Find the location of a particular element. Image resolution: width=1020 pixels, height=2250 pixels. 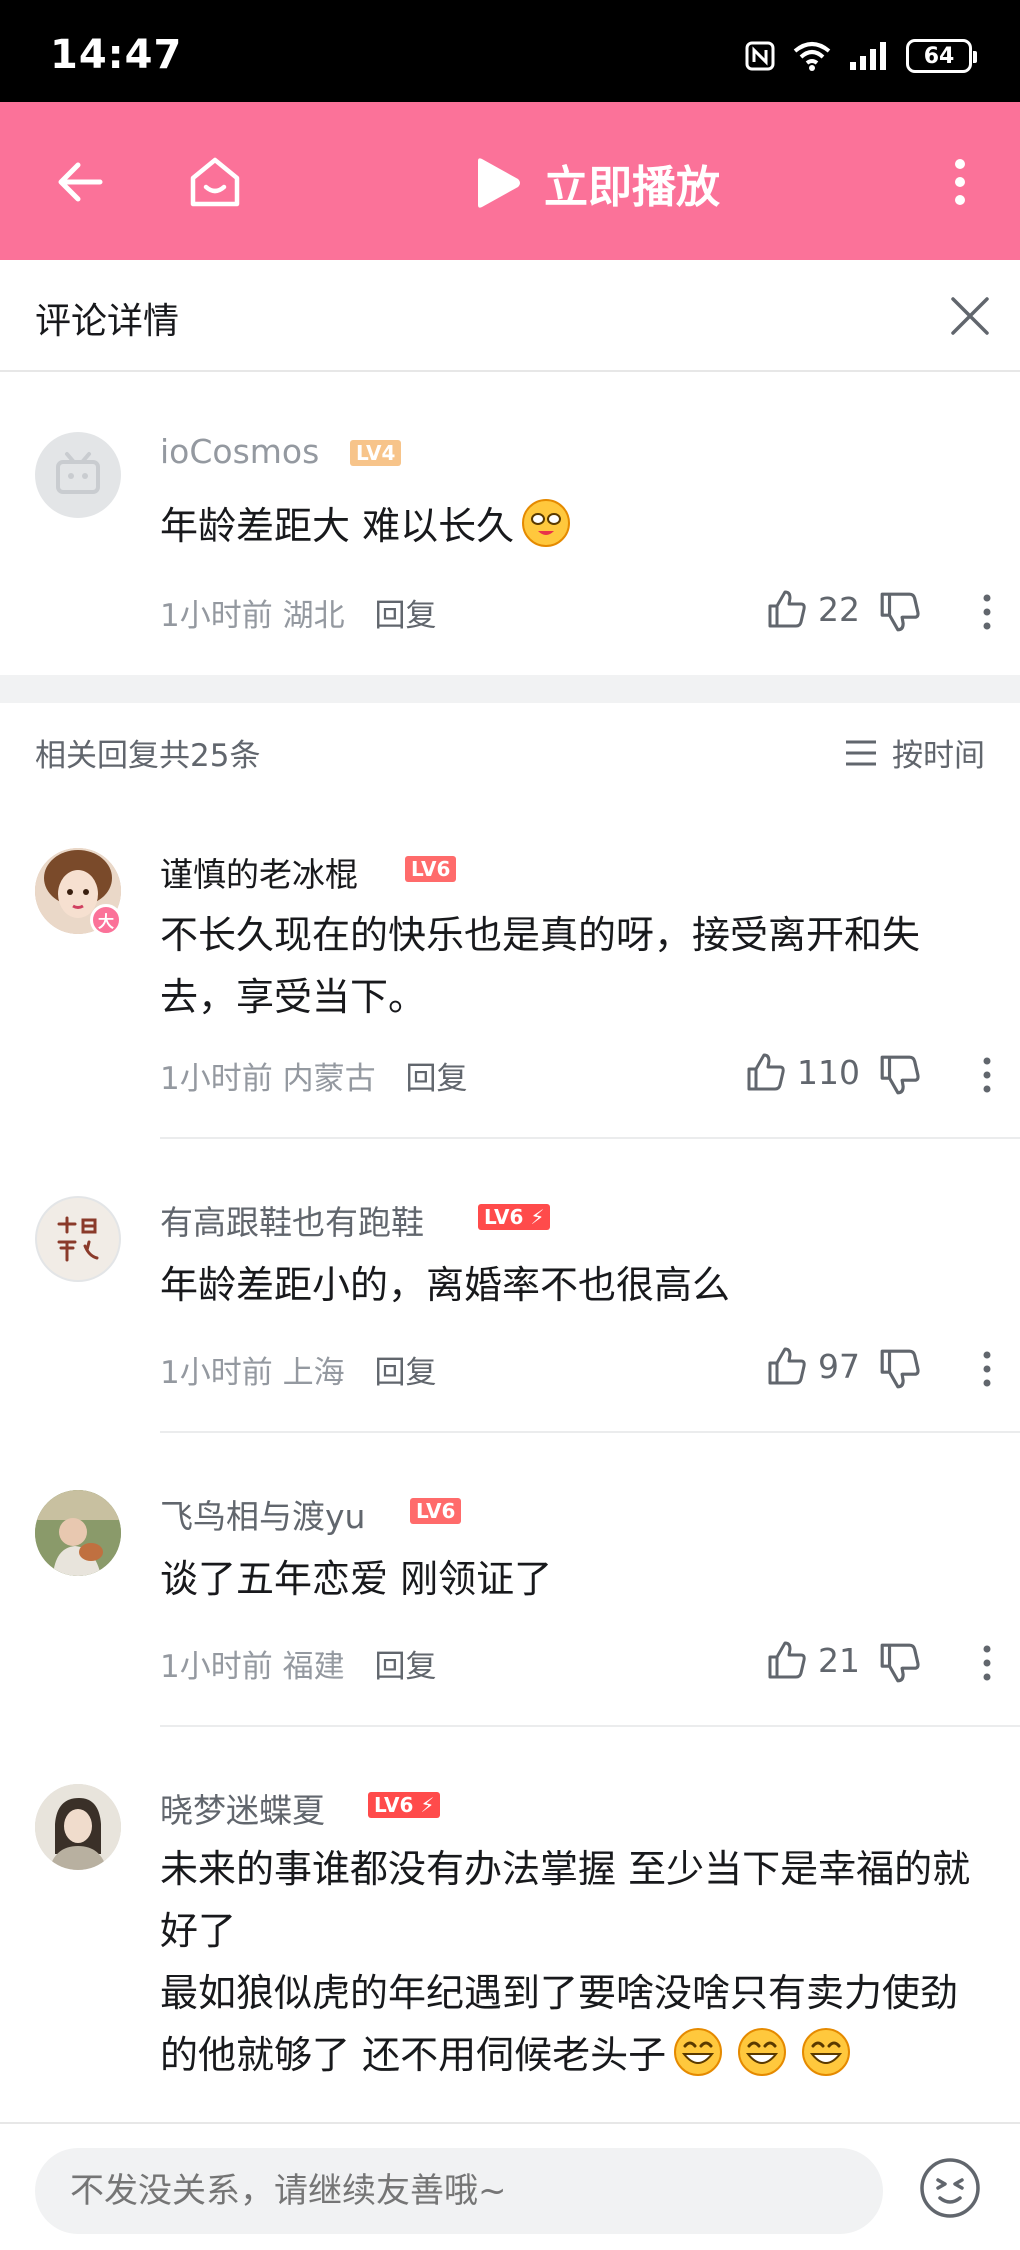

back-arrow-icon is located at coordinates (80, 182).